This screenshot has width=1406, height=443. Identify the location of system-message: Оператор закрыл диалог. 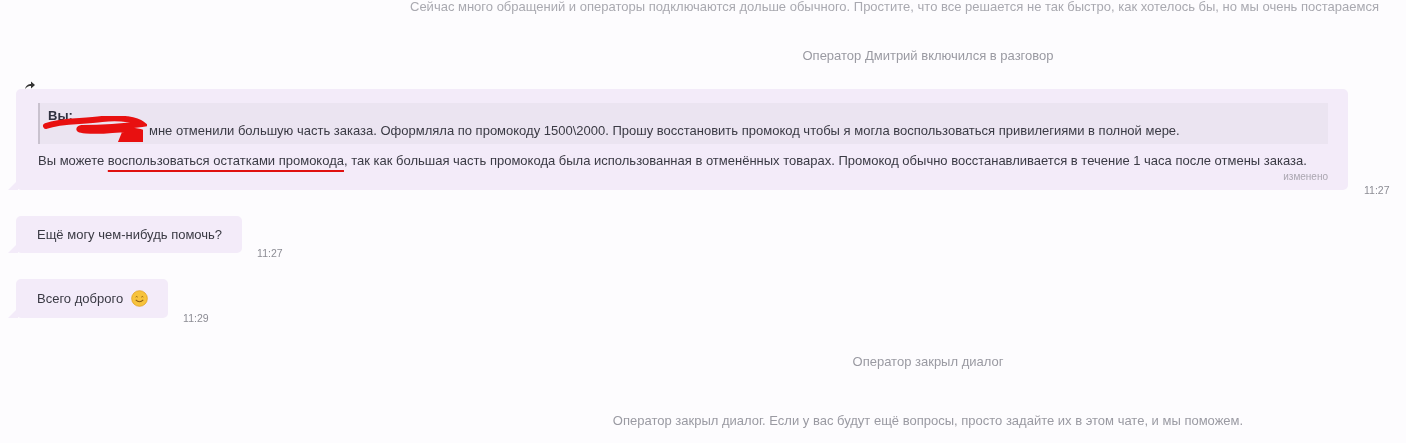
(928, 361).